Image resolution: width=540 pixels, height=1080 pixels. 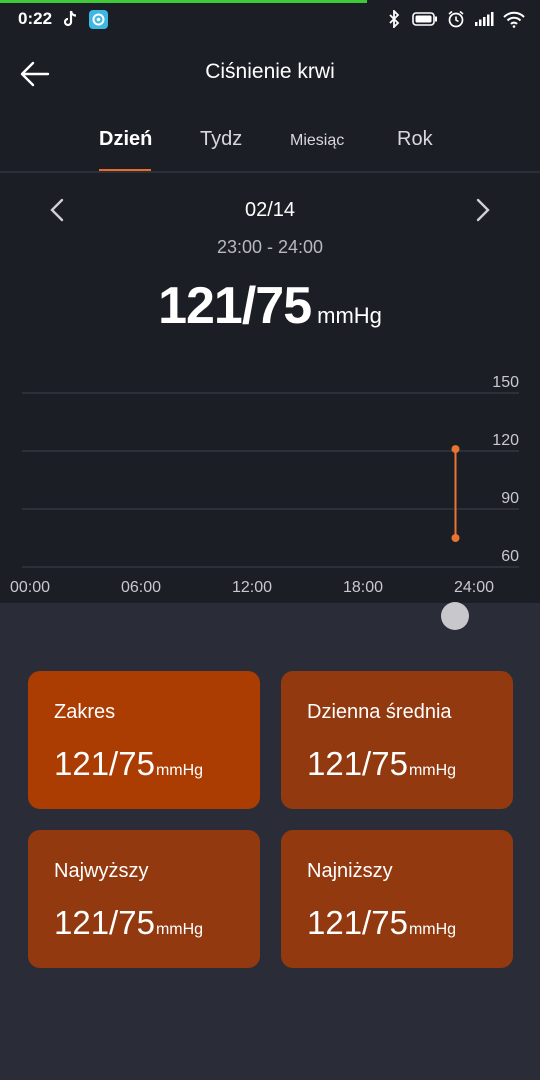 What do you see at coordinates (35, 18) in the screenshot?
I see `status-time: 0:22` at bounding box center [35, 18].